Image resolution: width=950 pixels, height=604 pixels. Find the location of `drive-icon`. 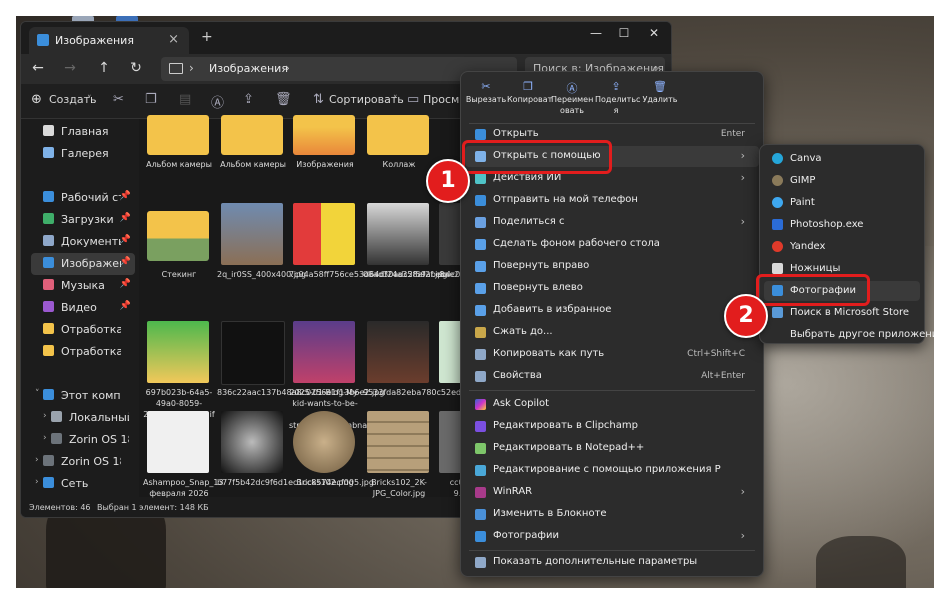

drive-icon is located at coordinates (56, 438).